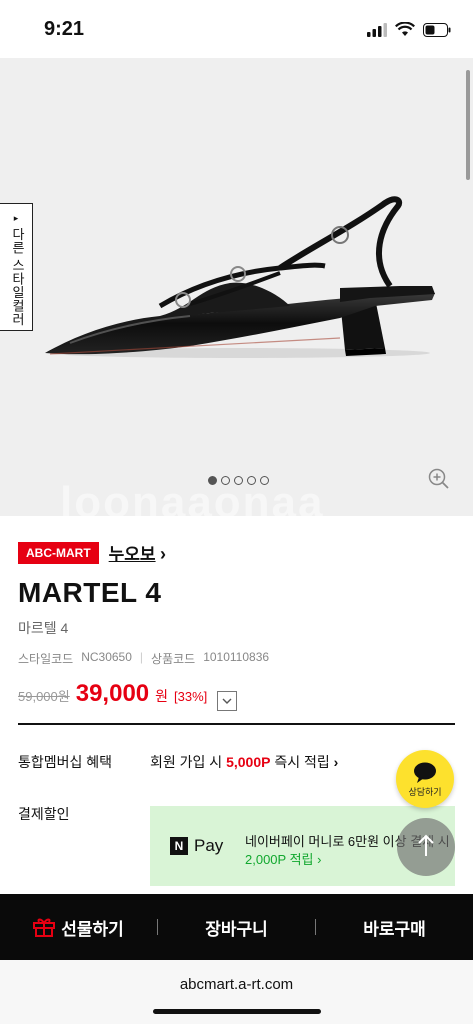 This screenshot has height=1024, width=473. What do you see at coordinates (186, 762) in the screenshot?
I see `membership-prefix: 회원 가입 시` at bounding box center [186, 762].